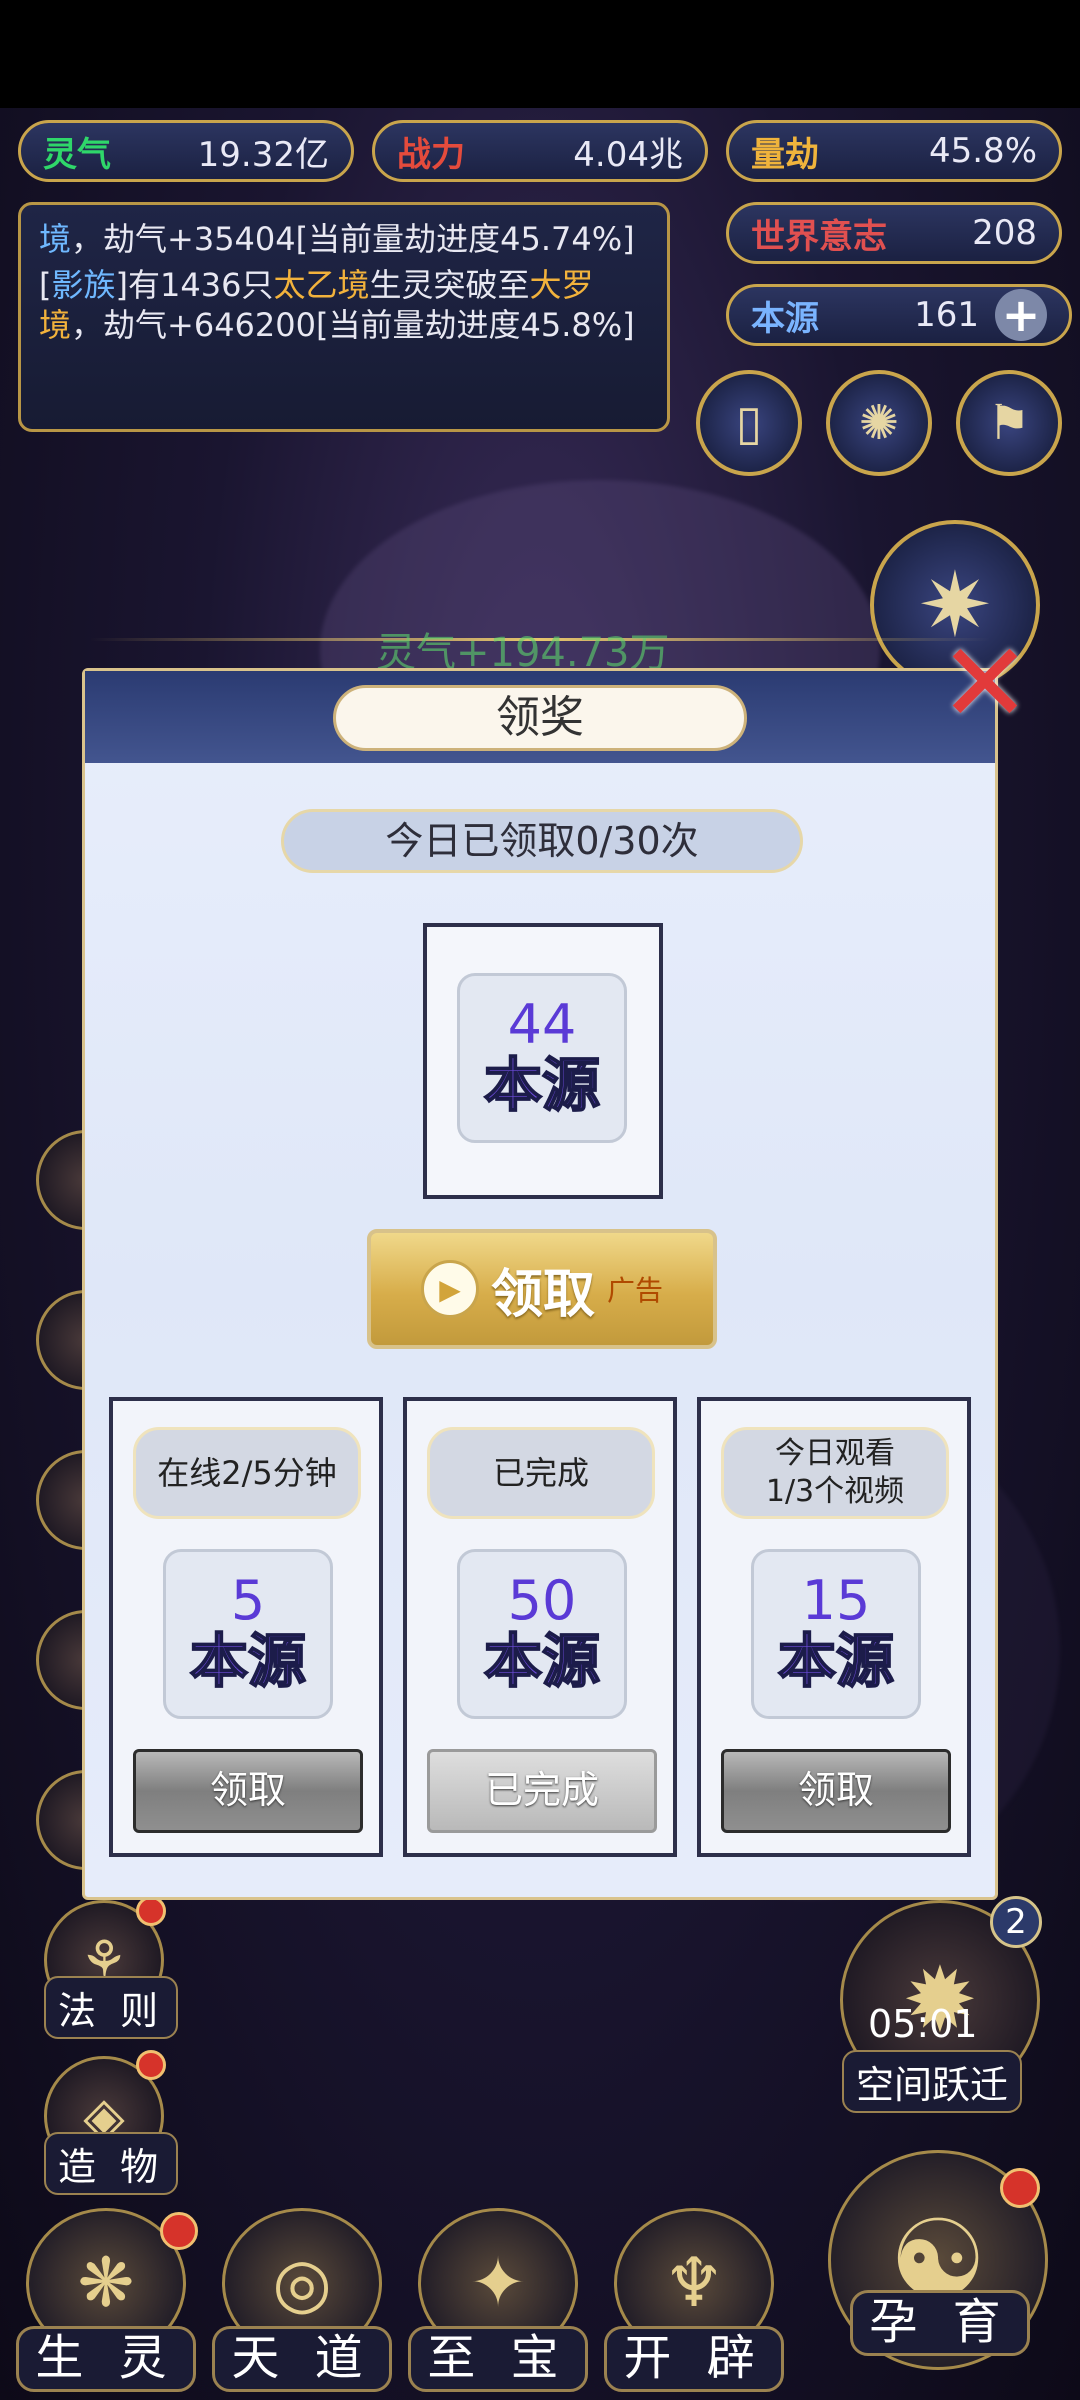 Image resolution: width=1080 pixels, height=2400 pixels. I want to click on task-title: 已完成, so click(541, 1473).